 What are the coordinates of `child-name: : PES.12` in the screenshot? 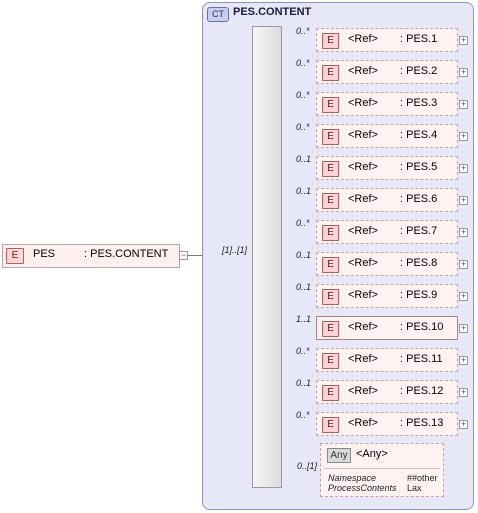 It's located at (422, 391).